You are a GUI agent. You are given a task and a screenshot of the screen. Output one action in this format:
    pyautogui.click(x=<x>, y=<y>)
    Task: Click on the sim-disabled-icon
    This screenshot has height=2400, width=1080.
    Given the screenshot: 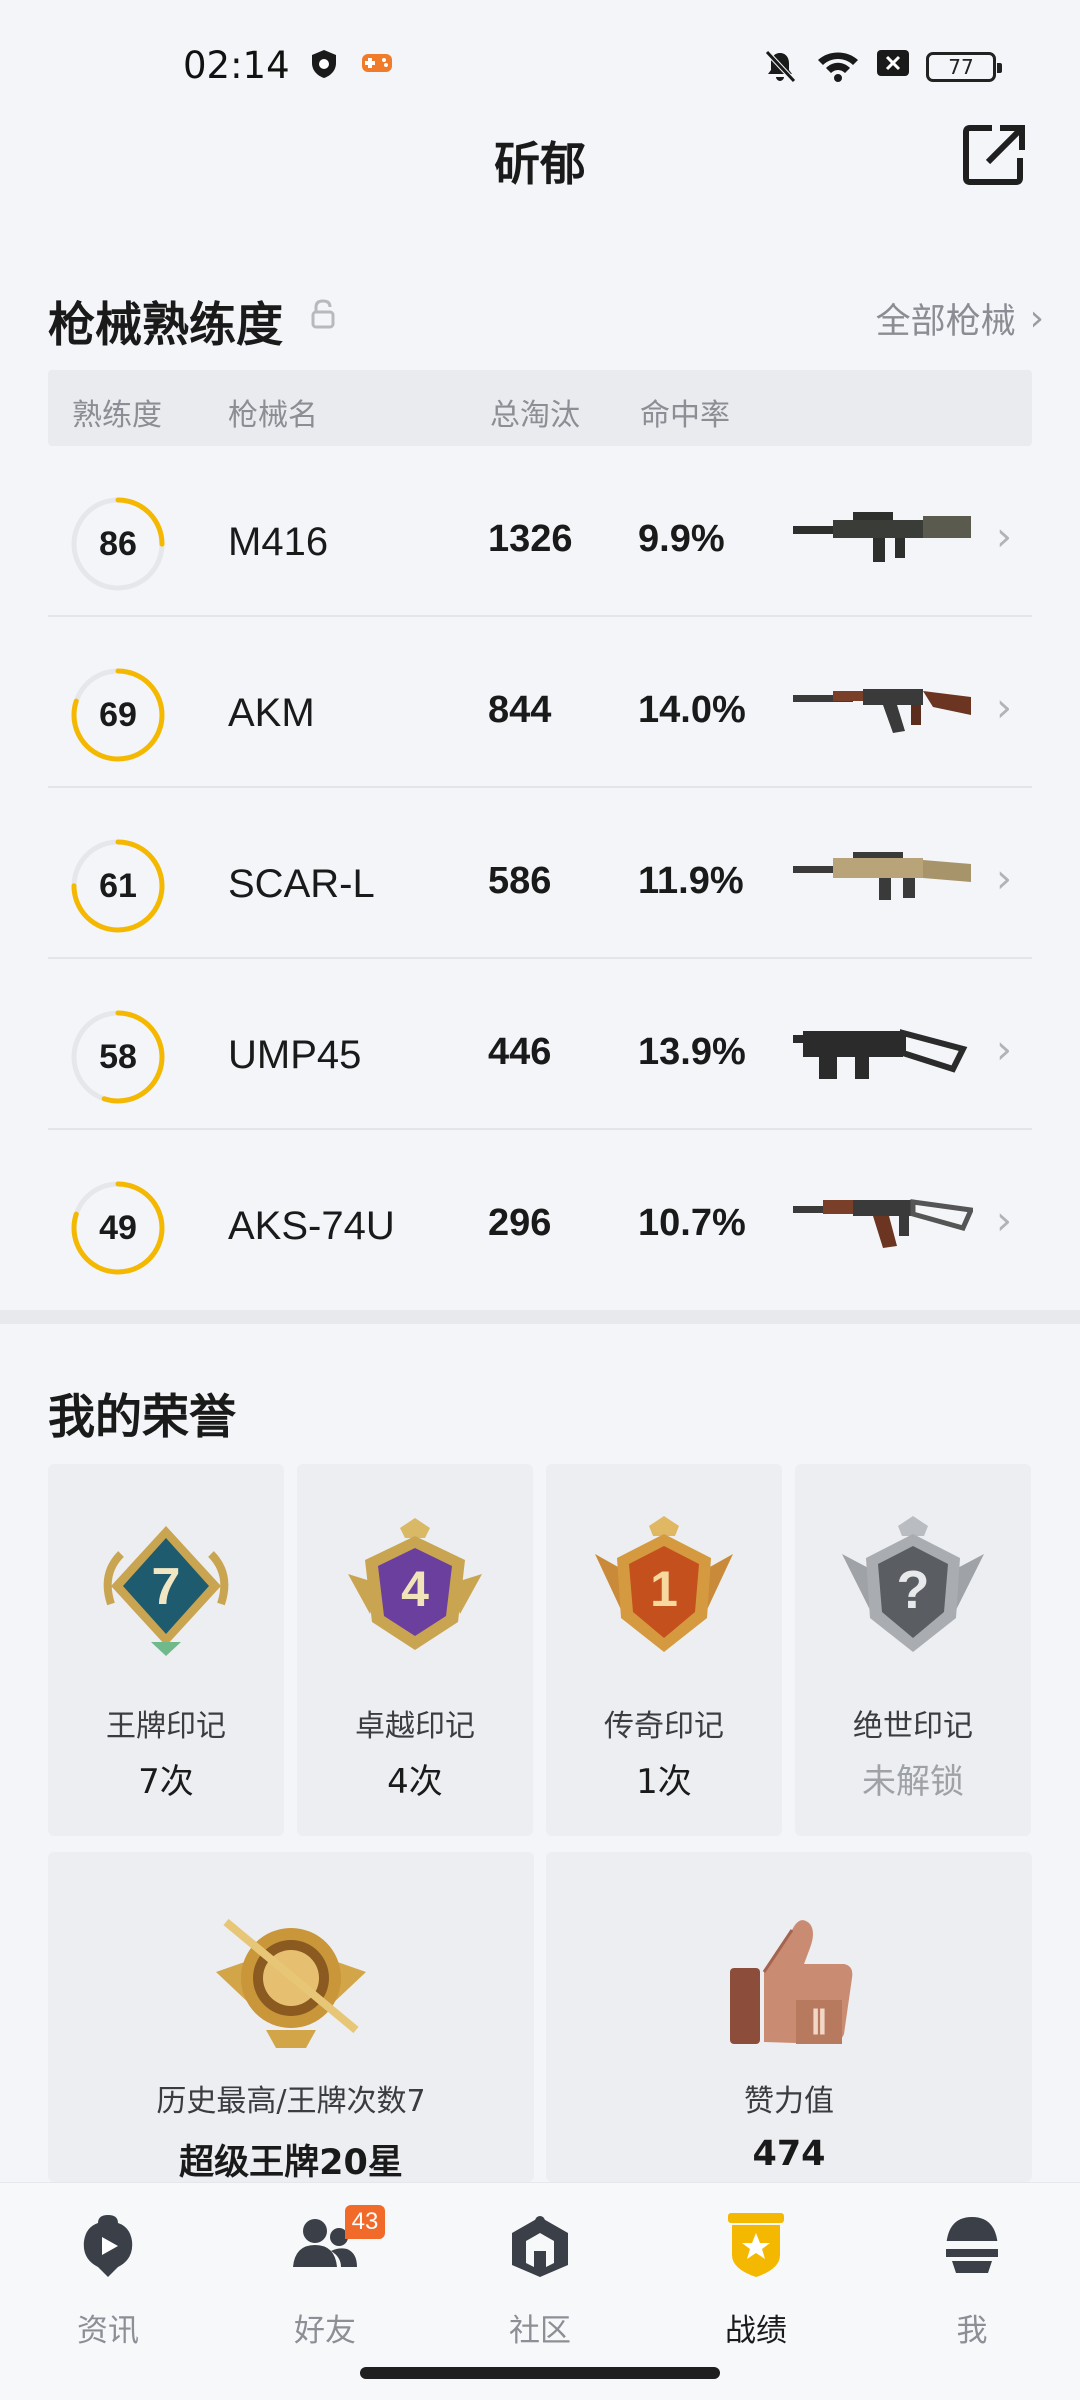 What is the action you would take?
    pyautogui.click(x=893, y=63)
    